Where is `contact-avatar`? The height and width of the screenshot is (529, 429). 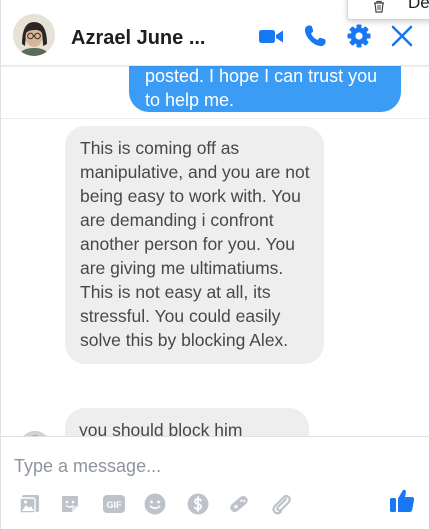
contact-avatar is located at coordinates (34, 35).